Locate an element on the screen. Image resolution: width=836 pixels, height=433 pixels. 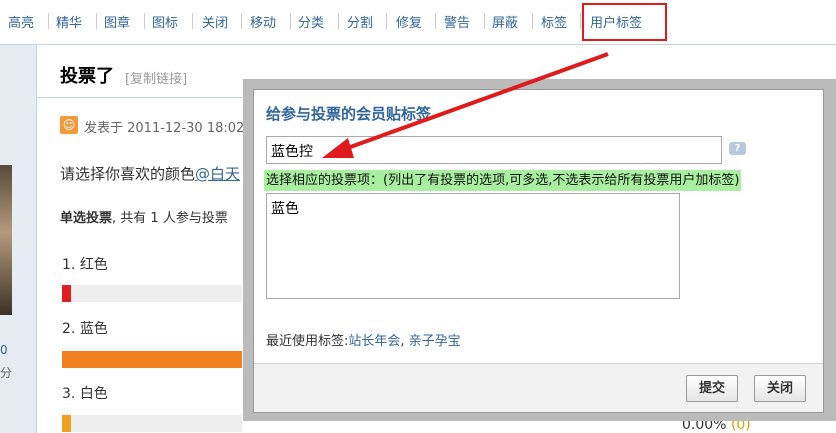
recent-tag: 站长年会 is located at coordinates (374, 341).